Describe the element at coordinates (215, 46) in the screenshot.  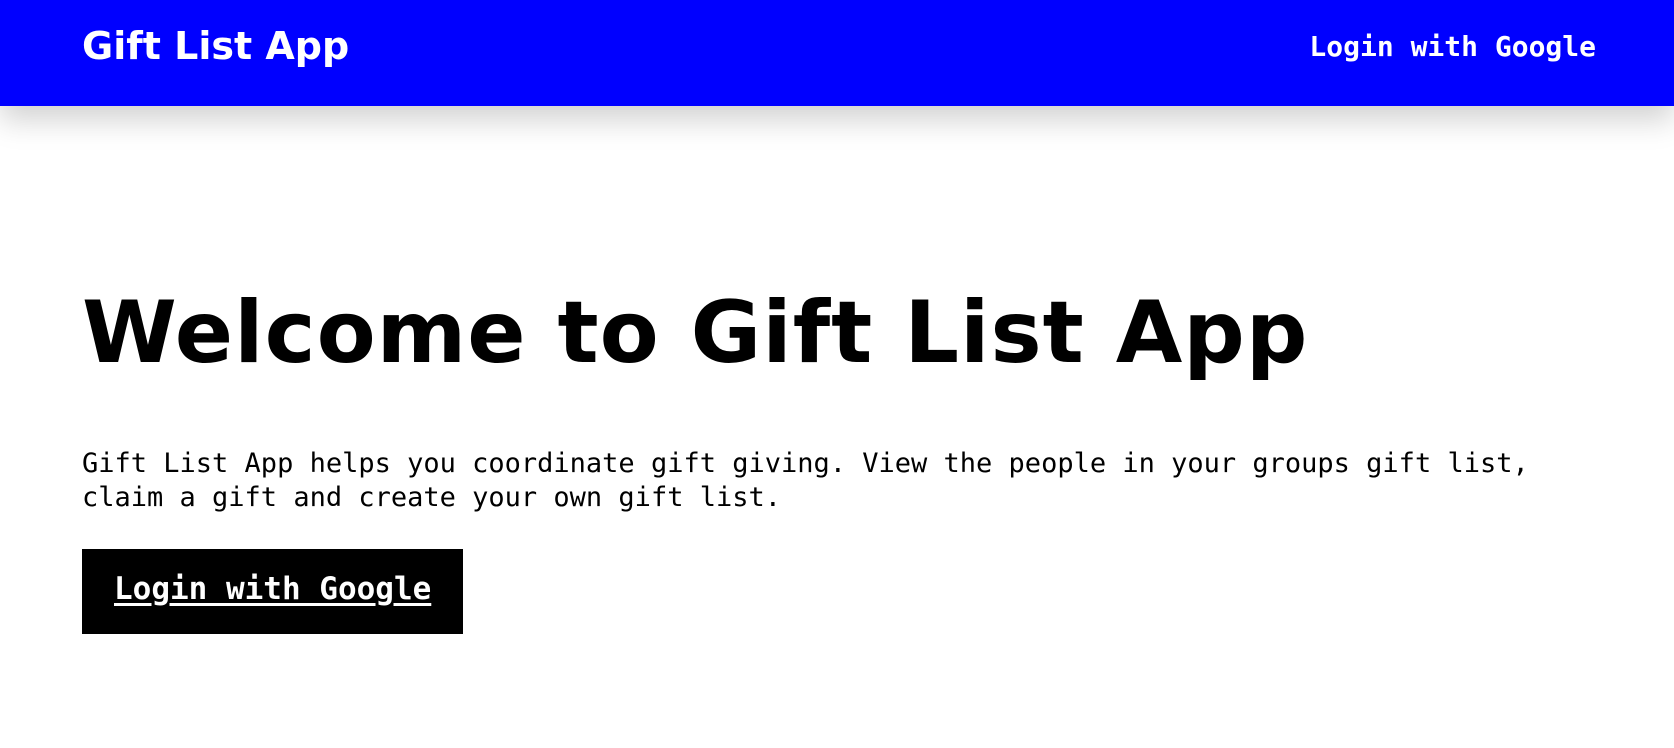
I see `brand-link: Gift List App` at that location.